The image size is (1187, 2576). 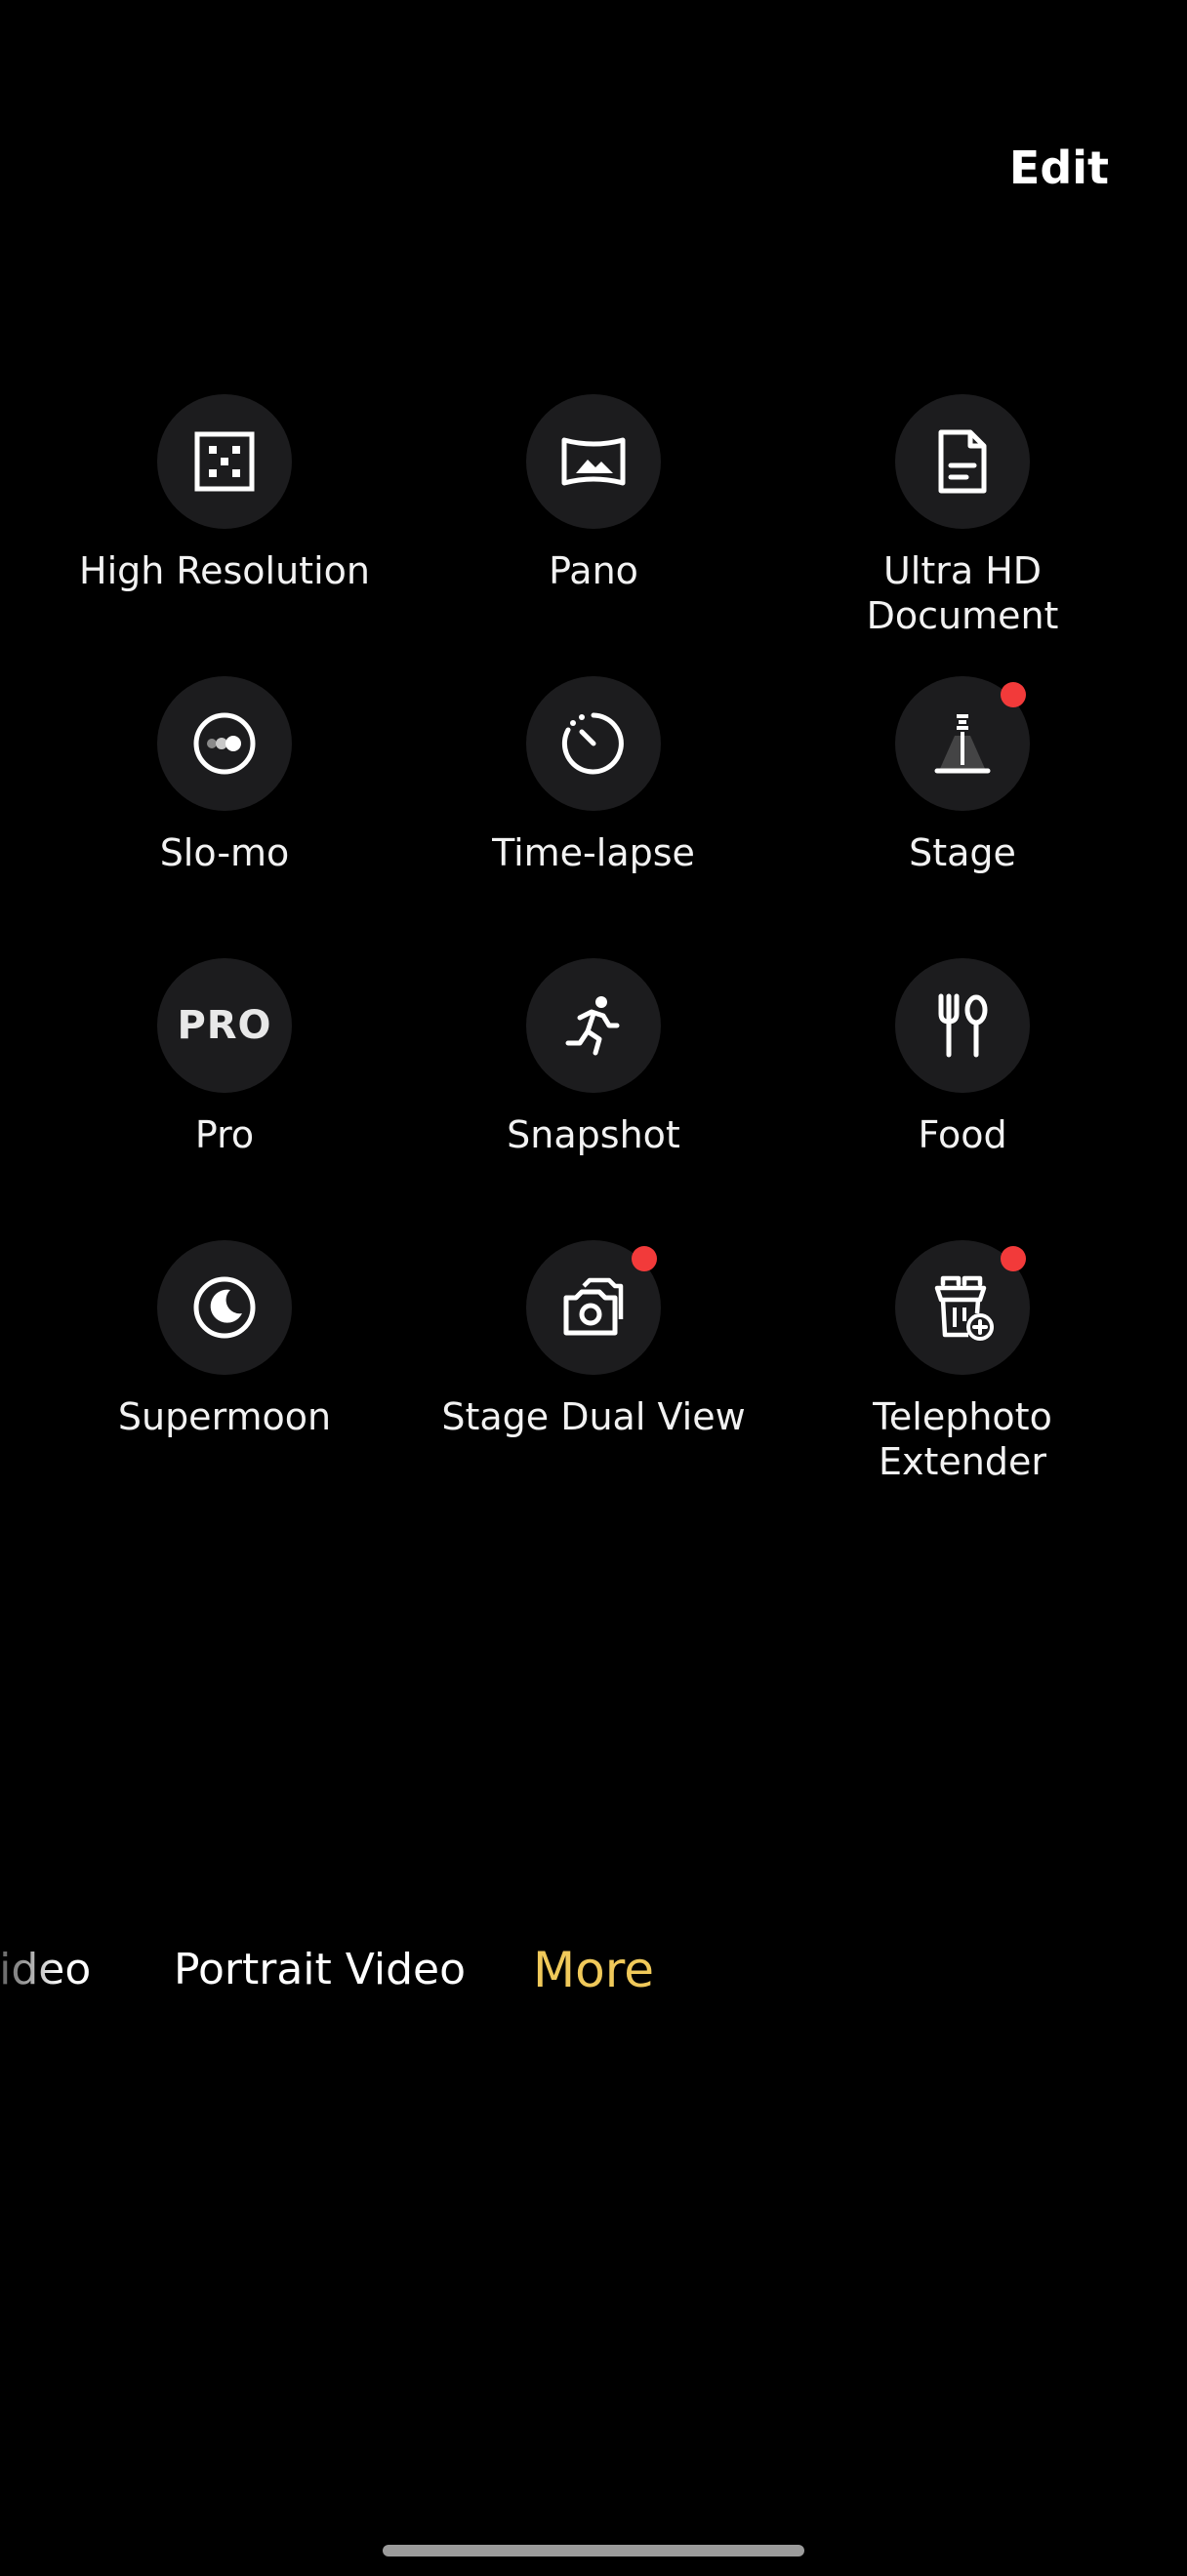 What do you see at coordinates (593, 1134) in the screenshot?
I see `mode-label: Snapshot` at bounding box center [593, 1134].